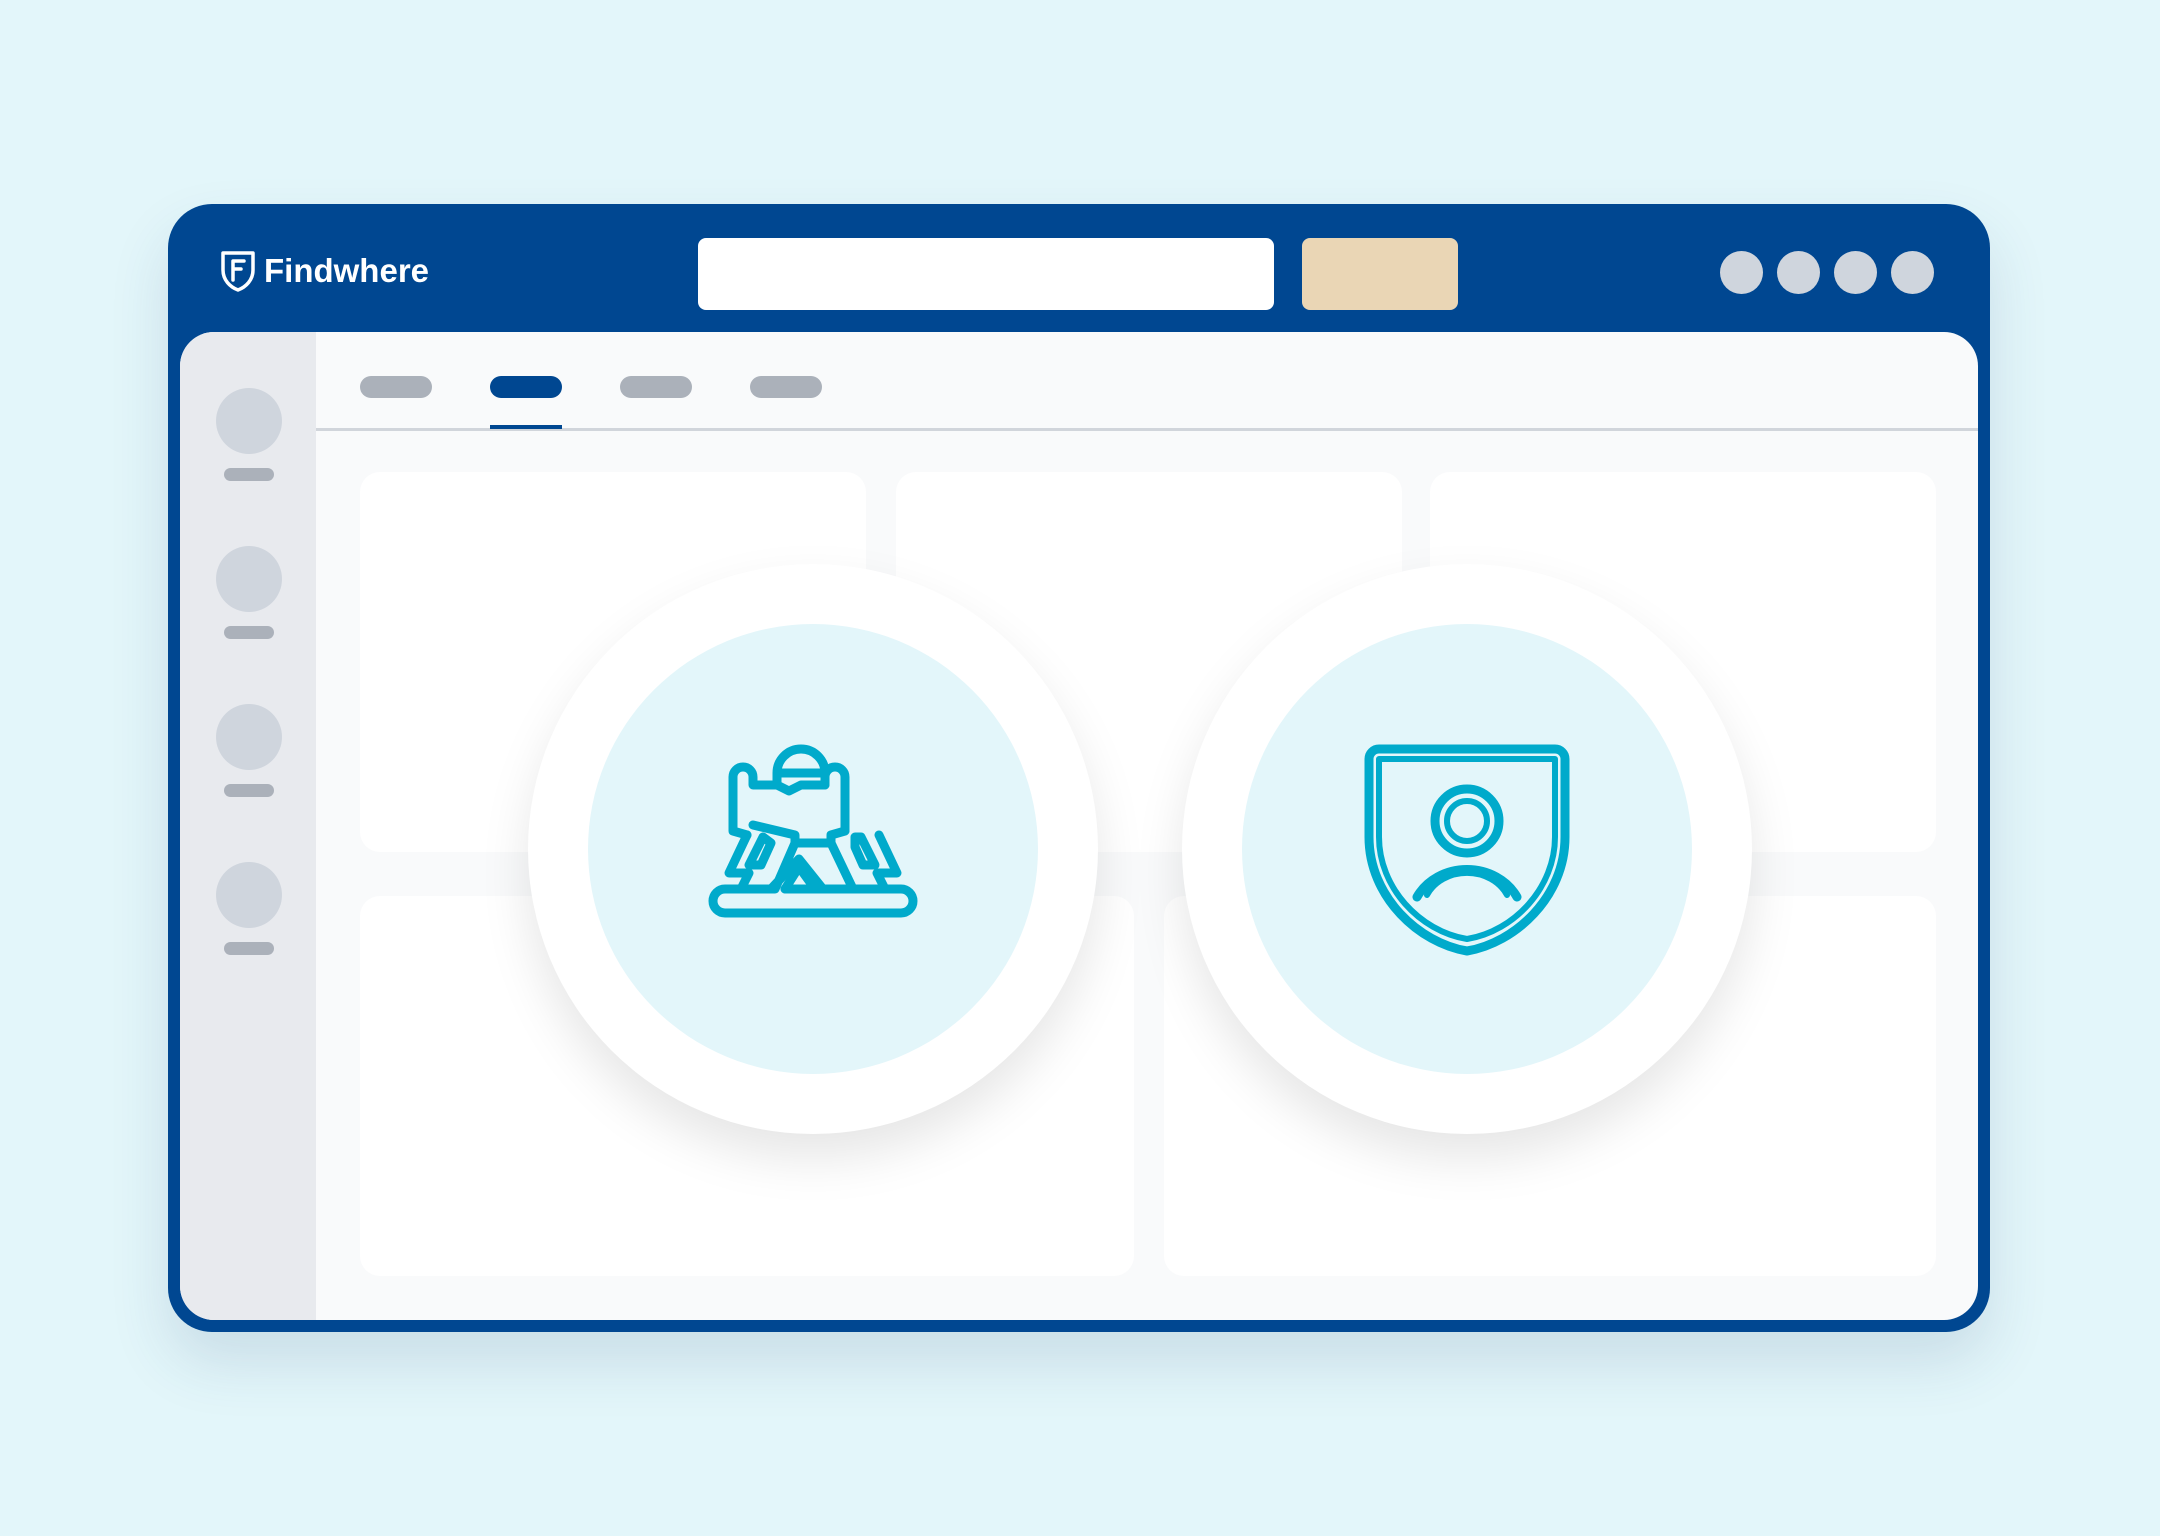 Image resolution: width=2160 pixels, height=1536 pixels. What do you see at coordinates (813, 831) in the screenshot?
I see `landmark-statue-icon` at bounding box center [813, 831].